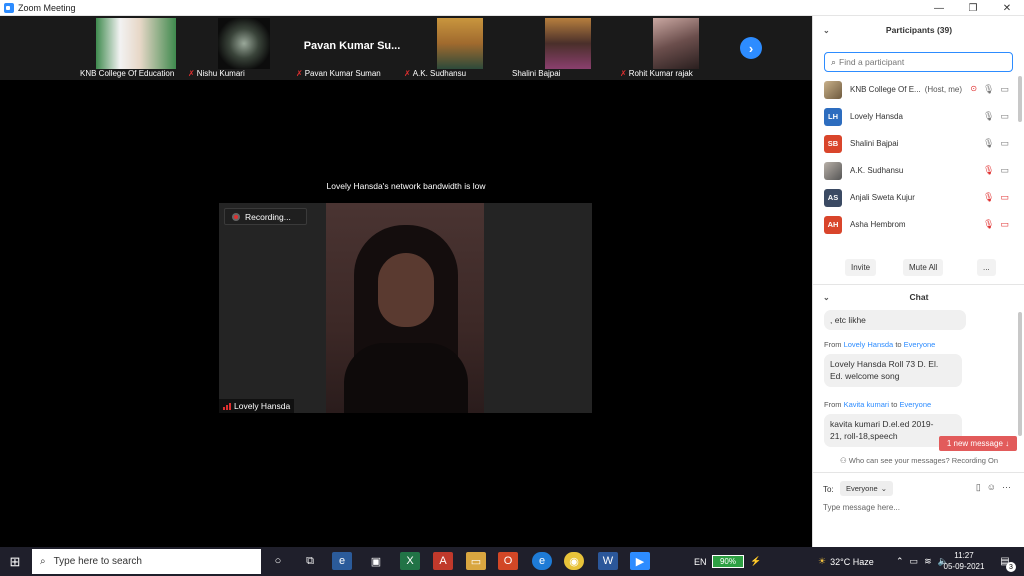 Image resolution: width=1024 pixels, height=576 pixels. I want to click on tile-name: Shalini Bajpai, so click(536, 73).